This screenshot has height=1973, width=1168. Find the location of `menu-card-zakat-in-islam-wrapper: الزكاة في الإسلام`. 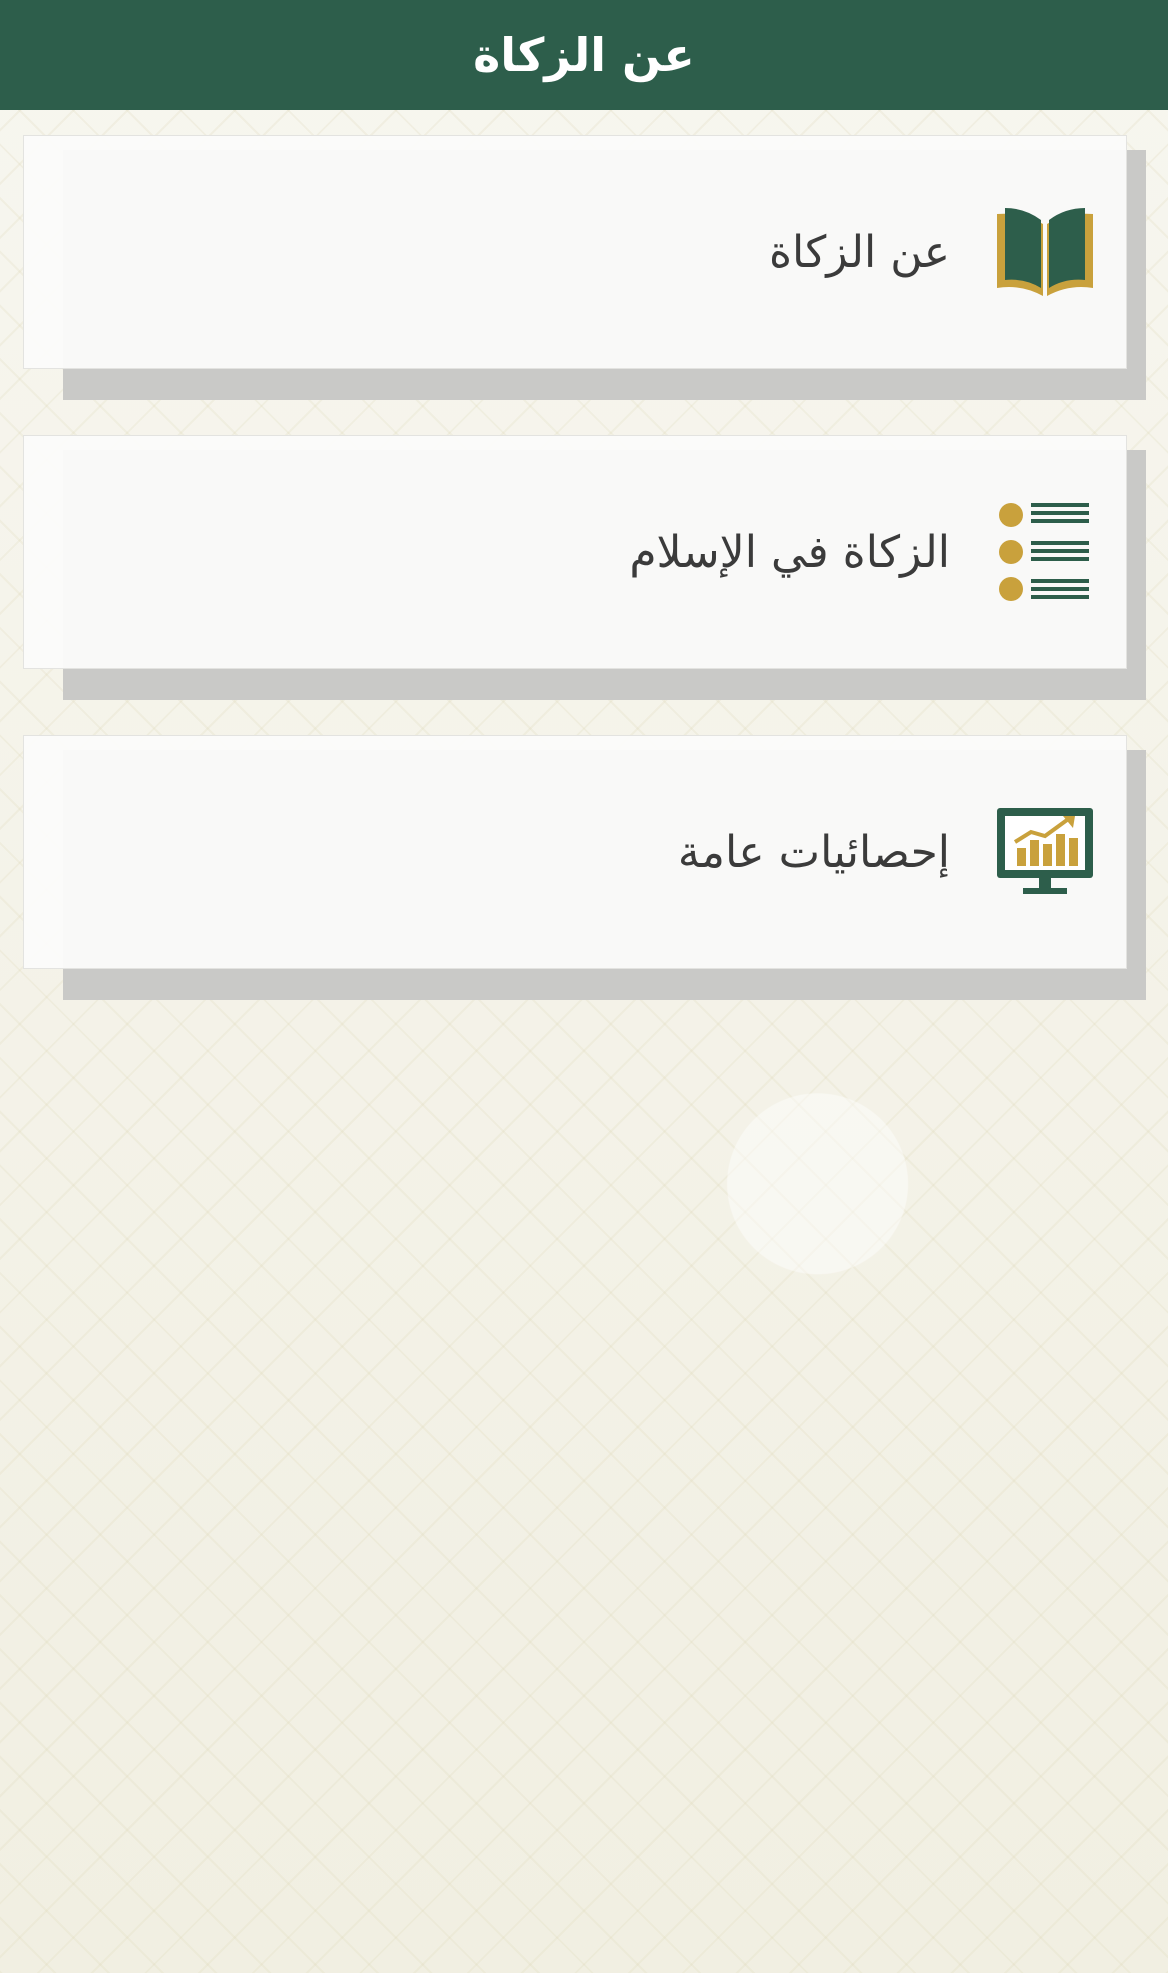

menu-card-zakat-in-islam-wrapper: الزكاة في الإسلام is located at coordinates (584, 567).